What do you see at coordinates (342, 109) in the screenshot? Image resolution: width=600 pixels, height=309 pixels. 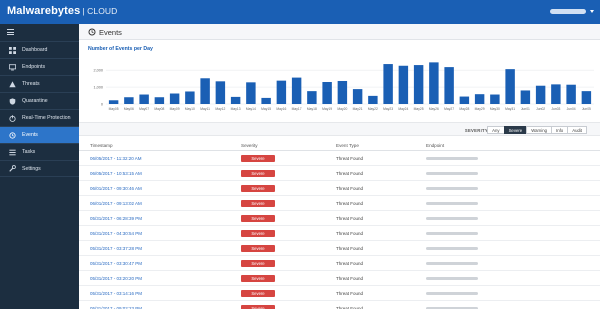 I see `x-tick-label: May20` at bounding box center [342, 109].